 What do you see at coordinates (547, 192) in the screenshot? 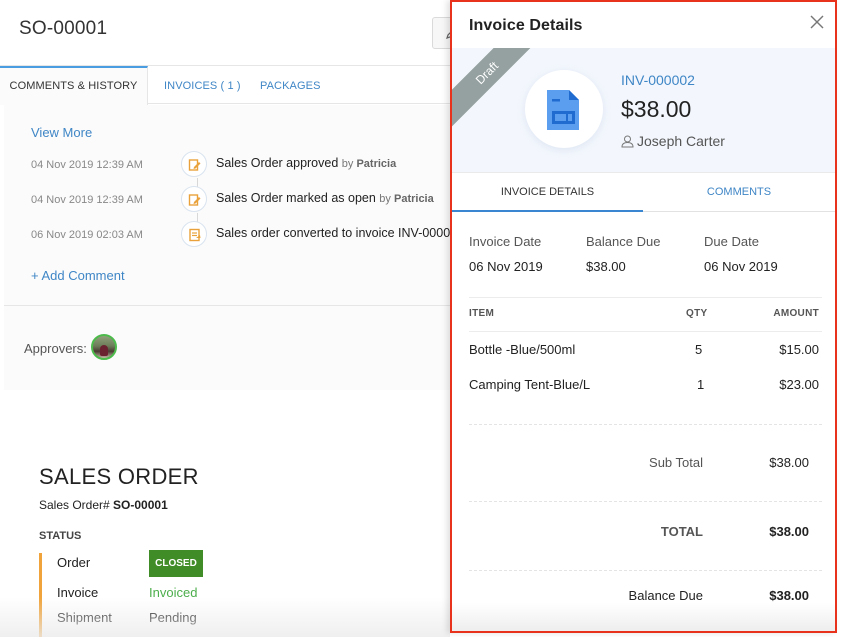
I see `tab-invoice-details: INVOICE DETAILS` at bounding box center [547, 192].